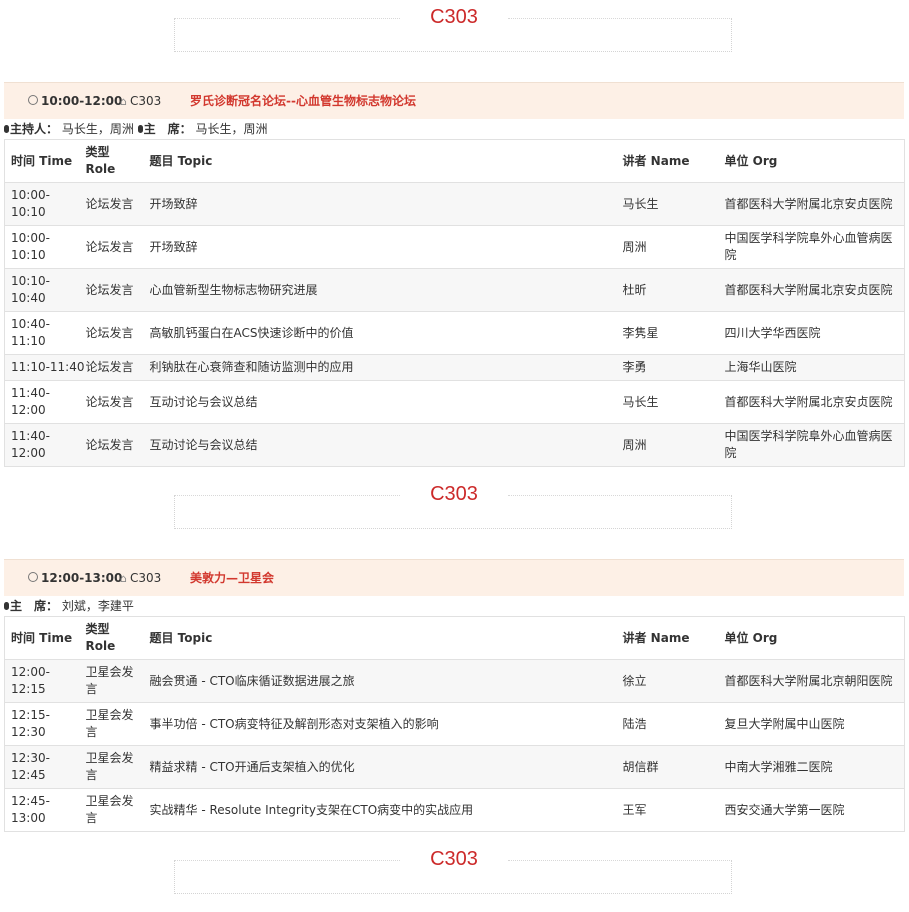  Describe the element at coordinates (811, 367) in the screenshot. I see `cell-org: 上海华山医院` at that location.